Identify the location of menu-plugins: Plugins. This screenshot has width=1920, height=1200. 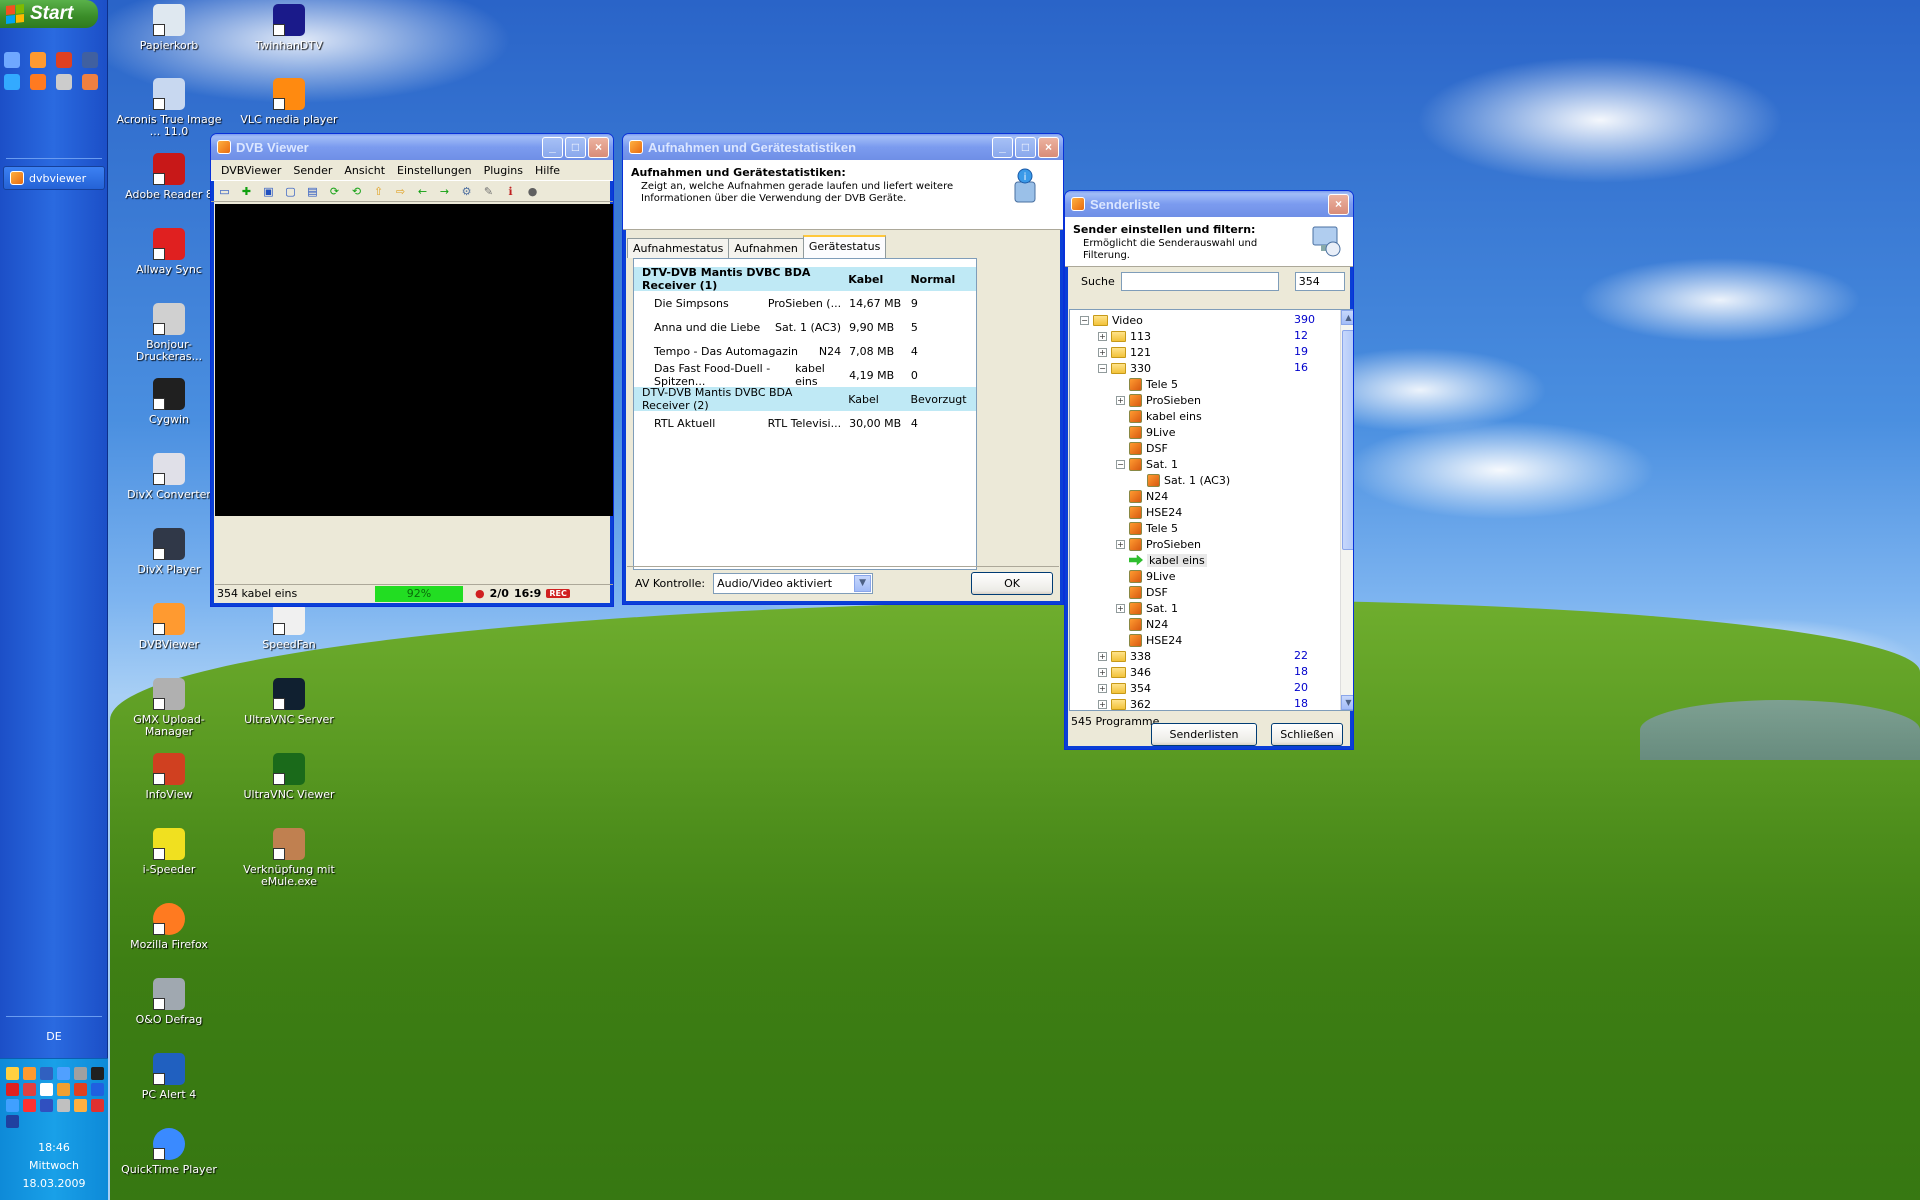
(503, 170).